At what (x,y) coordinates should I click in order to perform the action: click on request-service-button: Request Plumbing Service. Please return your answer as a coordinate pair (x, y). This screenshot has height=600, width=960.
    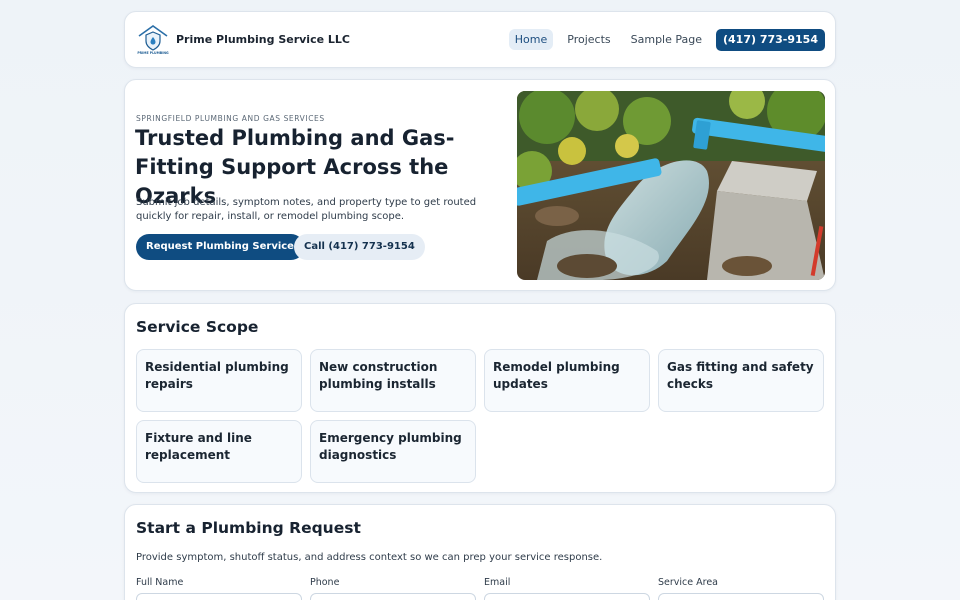
    Looking at the image, I should click on (220, 247).